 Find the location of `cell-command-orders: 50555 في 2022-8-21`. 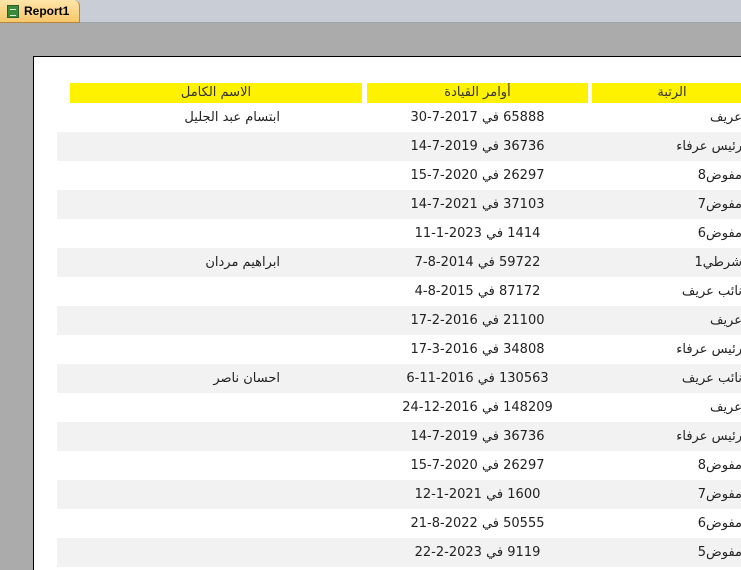

cell-command-orders: 50555 في 2022-8-21 is located at coordinates (477, 523).